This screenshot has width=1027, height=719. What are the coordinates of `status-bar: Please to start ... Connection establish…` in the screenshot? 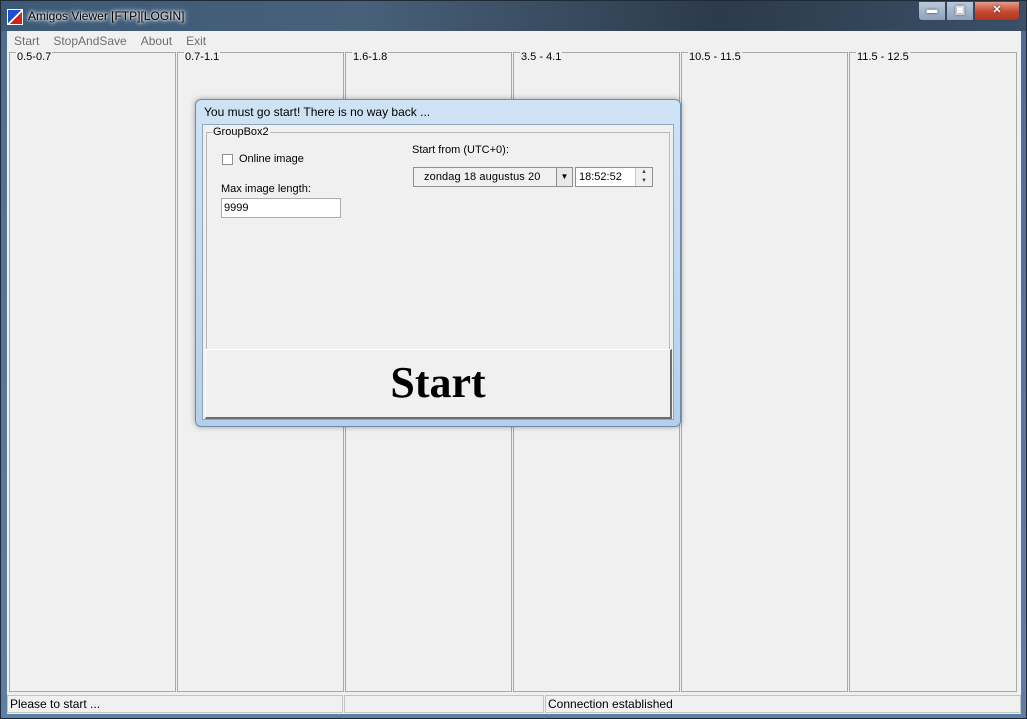 It's located at (514, 704).